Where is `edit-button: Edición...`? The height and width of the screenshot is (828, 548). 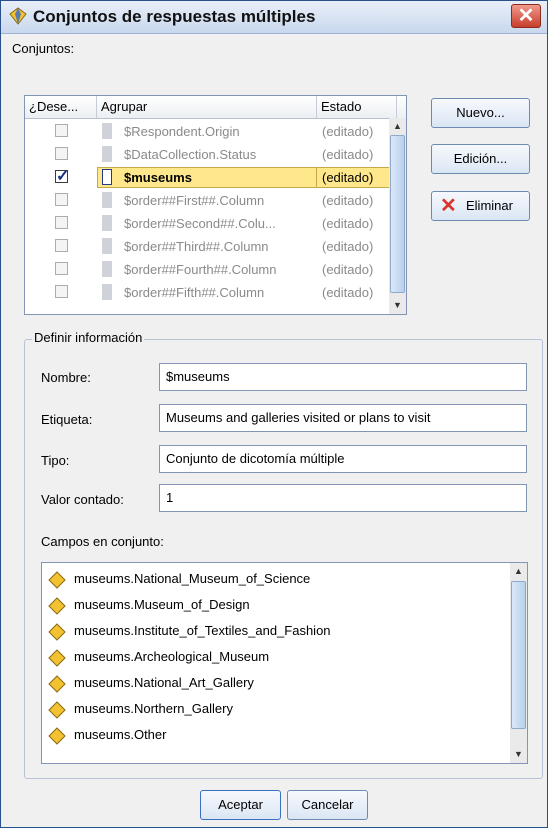 edit-button: Edición... is located at coordinates (480, 159).